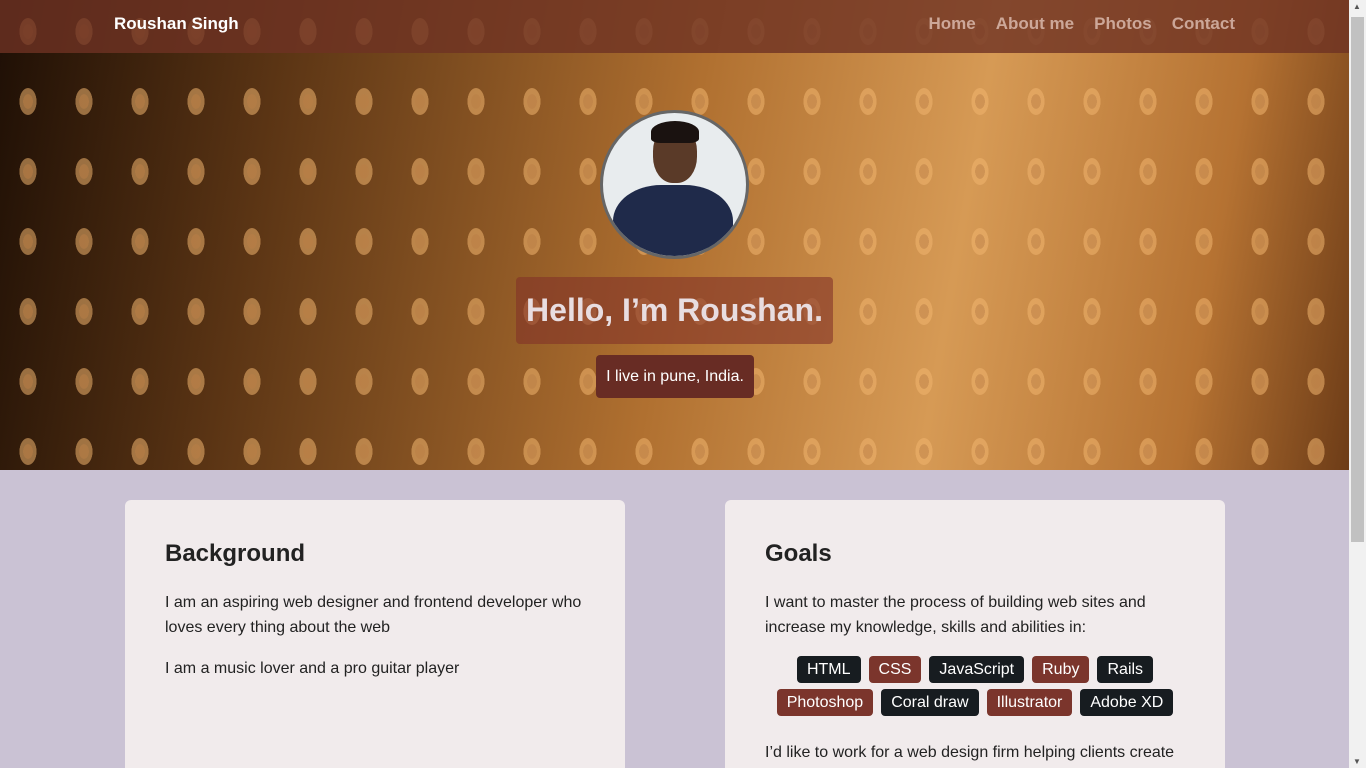  Describe the element at coordinates (1357, 6) in the screenshot. I see `scroll-up-icon: ▲` at that location.